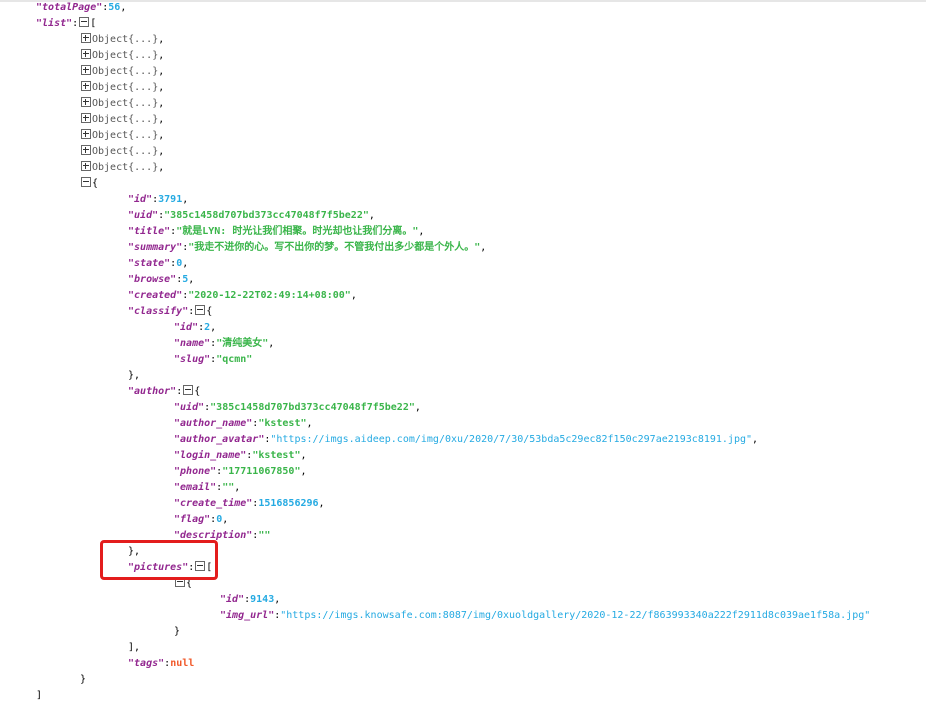  Describe the element at coordinates (207, 487) in the screenshot. I see `json-line-email: "email":"",` at that location.